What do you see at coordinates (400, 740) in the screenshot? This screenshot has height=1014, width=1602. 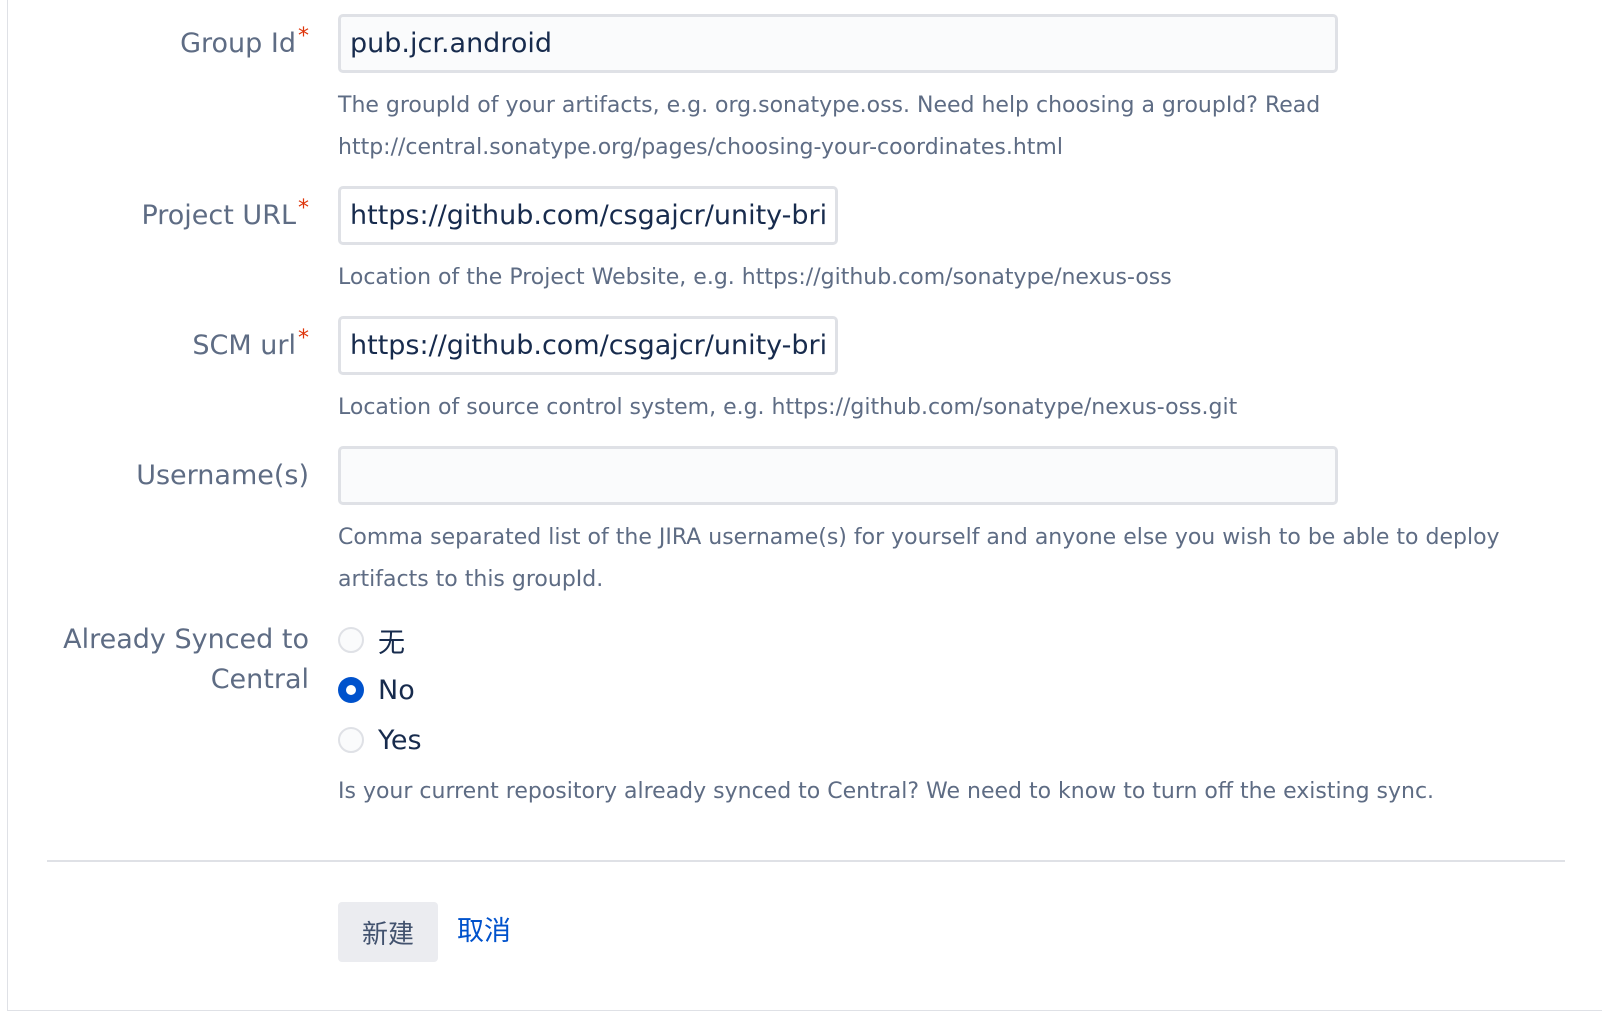 I see `radio-label-yes: Yes` at bounding box center [400, 740].